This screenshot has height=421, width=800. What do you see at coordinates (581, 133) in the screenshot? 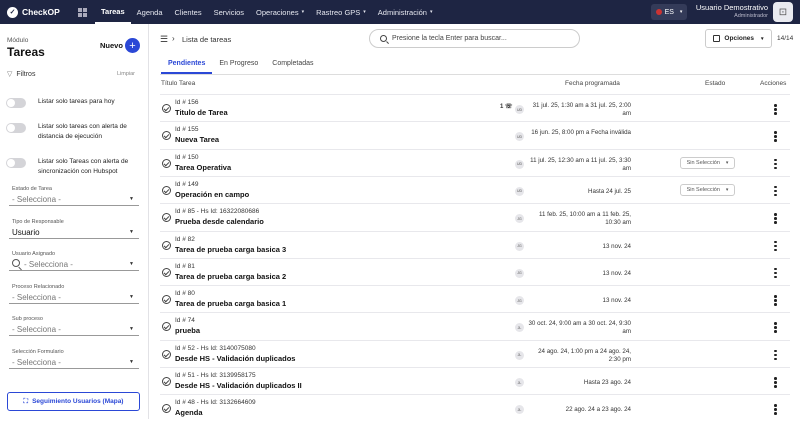
I see `scheduled-date: 16 jun. 25, 8:00 pm a Fecha inválida` at bounding box center [581, 133].